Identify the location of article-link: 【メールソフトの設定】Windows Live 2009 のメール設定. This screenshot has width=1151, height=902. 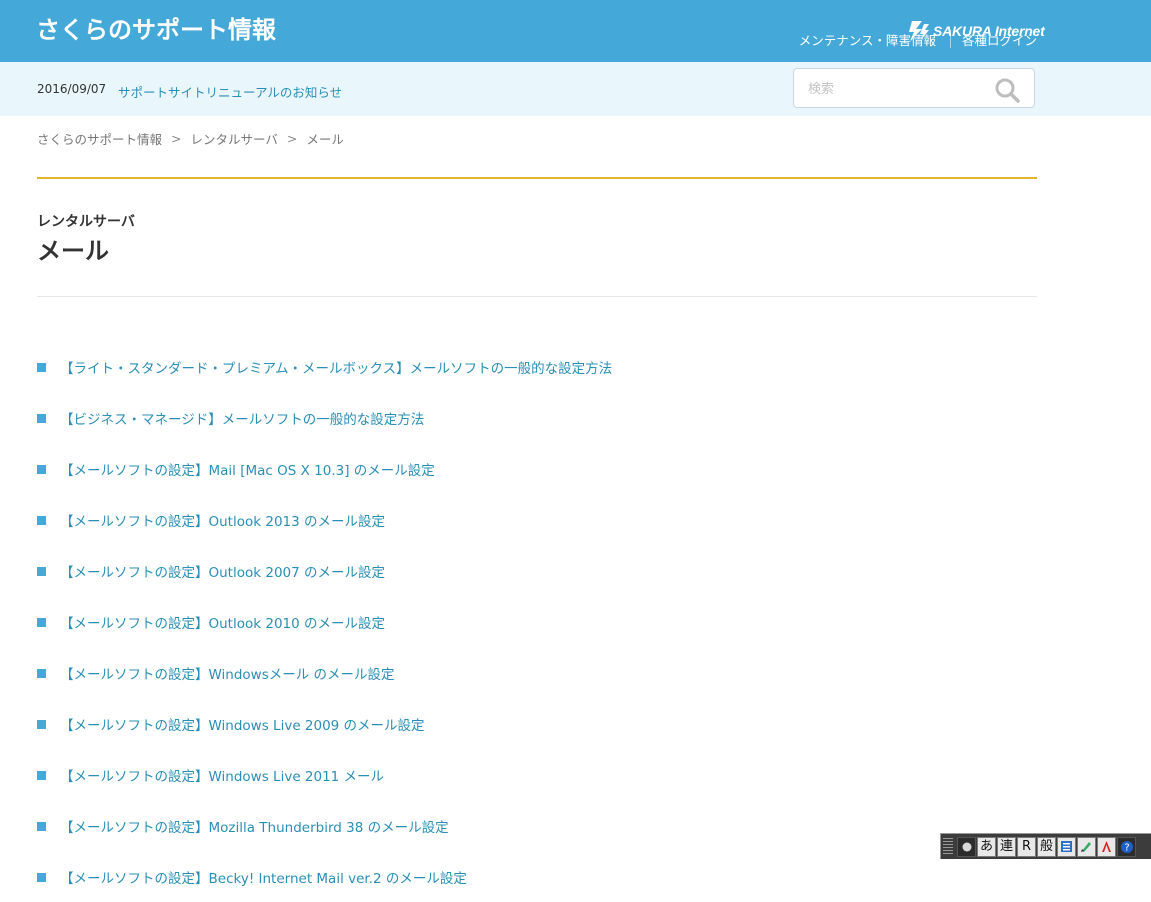
(242, 724).